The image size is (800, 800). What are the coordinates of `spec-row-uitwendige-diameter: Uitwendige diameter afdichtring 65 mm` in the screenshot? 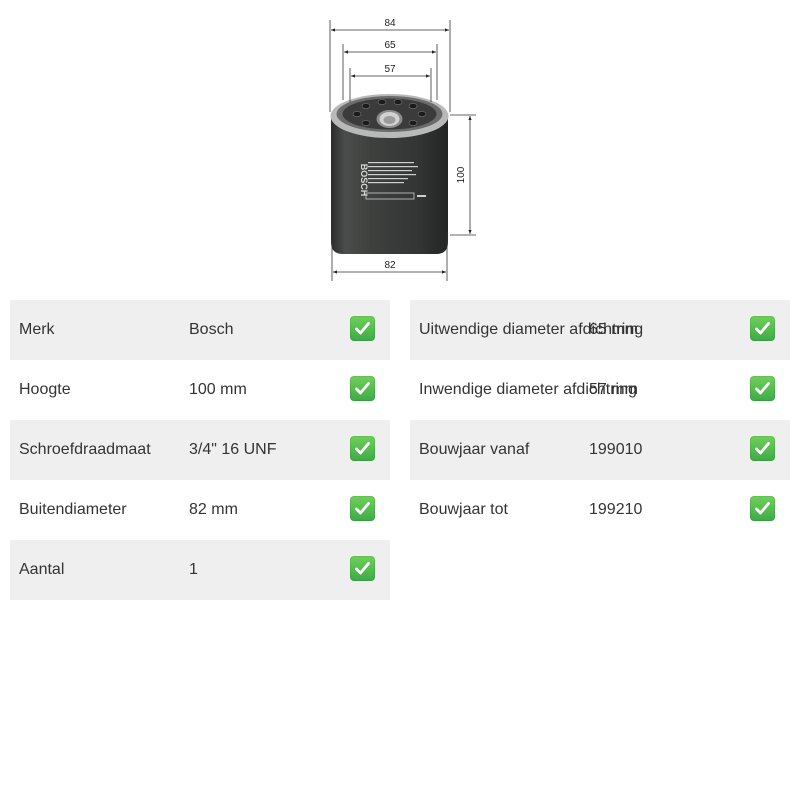 It's located at (600, 330).